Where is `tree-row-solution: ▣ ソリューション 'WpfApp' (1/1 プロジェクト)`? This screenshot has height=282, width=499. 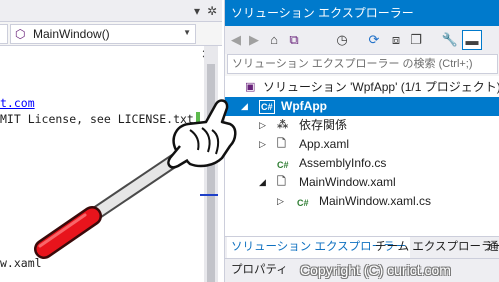
tree-row-solution: ▣ ソリューション 'WpfApp' (1/1 プロジェクト) is located at coordinates (362, 87).